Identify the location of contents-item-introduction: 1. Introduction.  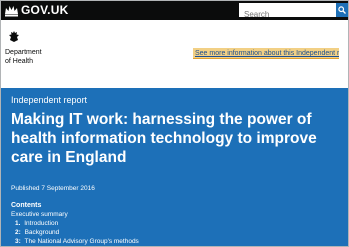
(75, 223).